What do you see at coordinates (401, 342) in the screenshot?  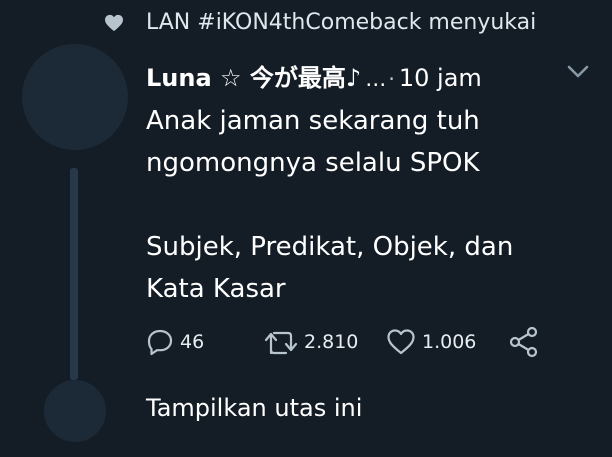 I see `like-icon` at bounding box center [401, 342].